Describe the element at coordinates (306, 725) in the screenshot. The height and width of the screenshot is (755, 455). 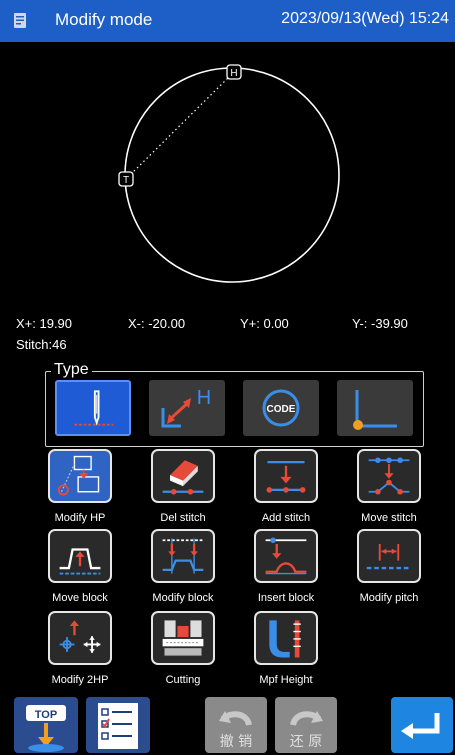
I see `redo-button: 还 原` at that location.